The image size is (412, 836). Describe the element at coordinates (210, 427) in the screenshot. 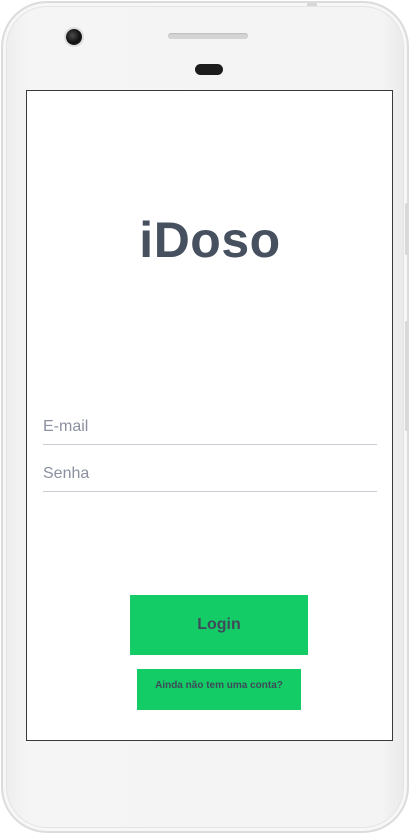

I see `email-input` at that location.